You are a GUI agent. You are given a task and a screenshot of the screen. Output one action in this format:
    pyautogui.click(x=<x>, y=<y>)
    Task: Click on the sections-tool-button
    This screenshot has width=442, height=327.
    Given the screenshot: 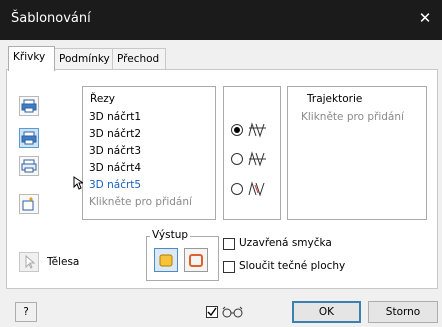 What is the action you would take?
    pyautogui.click(x=29, y=106)
    